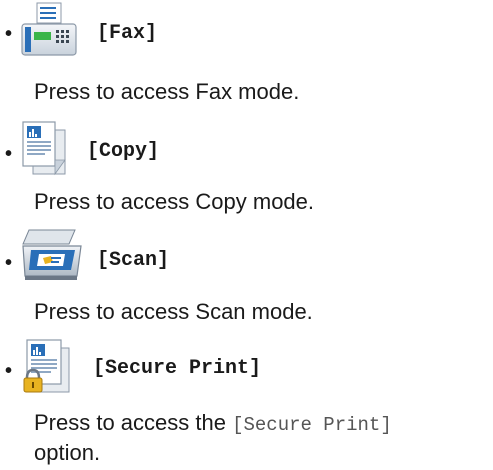 The height and width of the screenshot is (470, 493). I want to click on secure-print-icon, so click(46, 368).